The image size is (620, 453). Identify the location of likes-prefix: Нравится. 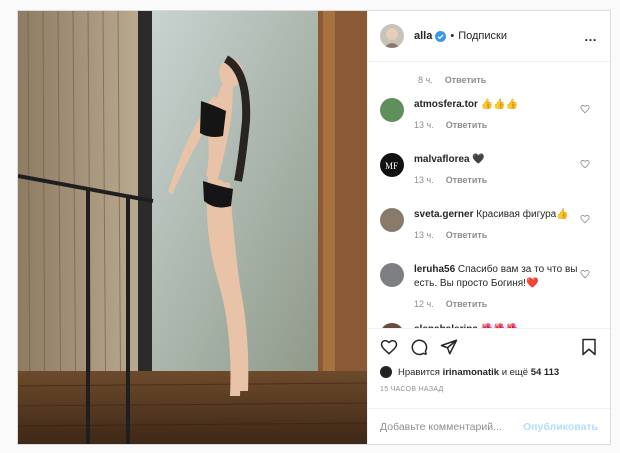
(419, 372).